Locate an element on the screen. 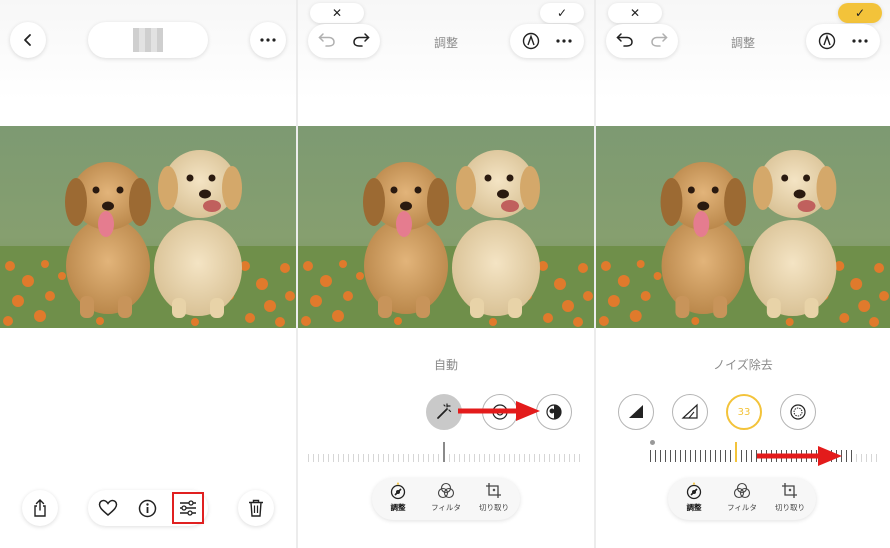 The height and width of the screenshot is (548, 890). brilliance-icon is located at coordinates (554, 412).